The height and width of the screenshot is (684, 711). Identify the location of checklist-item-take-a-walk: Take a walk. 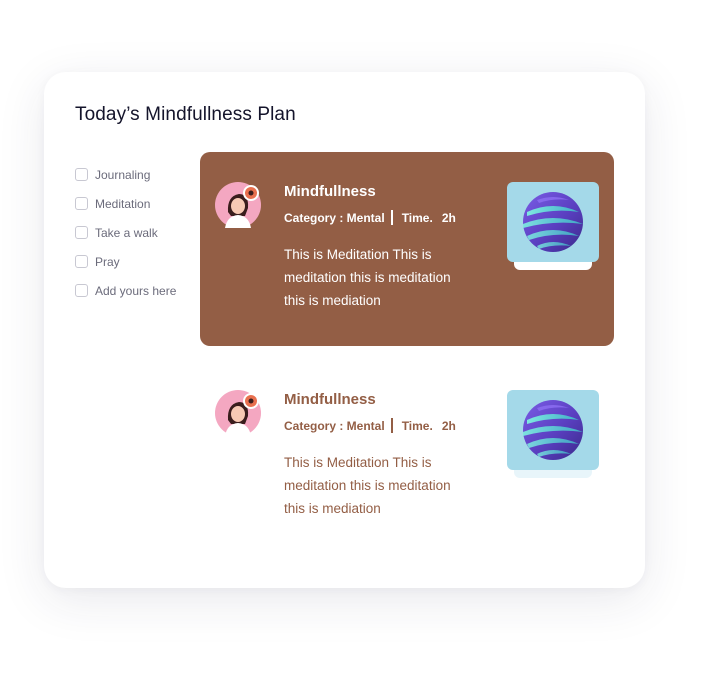
(125, 232).